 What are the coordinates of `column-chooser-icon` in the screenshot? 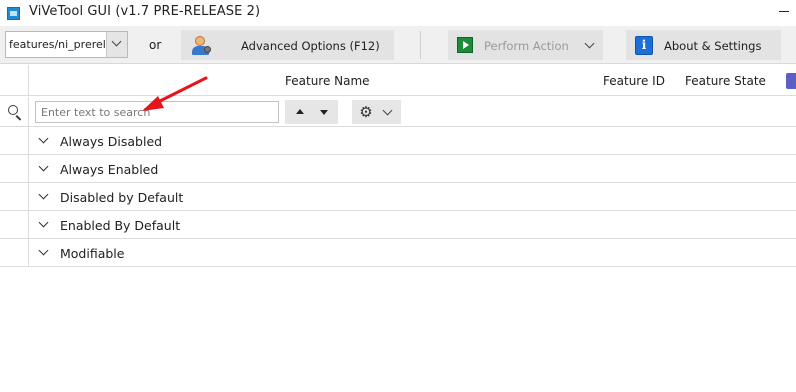 It's located at (791, 81).